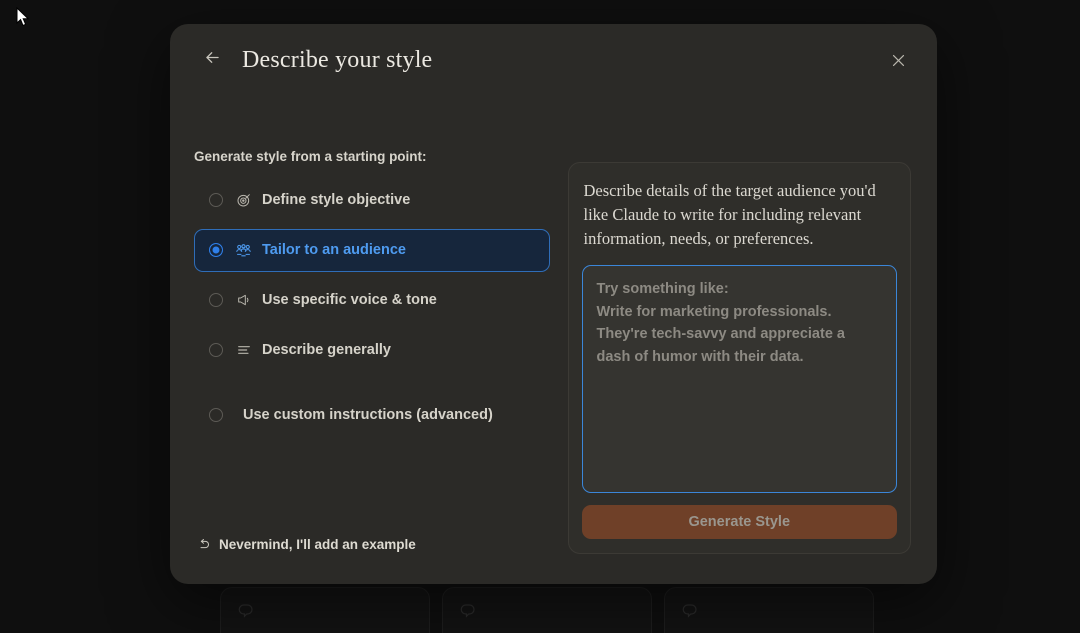  Describe the element at coordinates (337, 60) in the screenshot. I see `page-title: Describe your style` at that location.